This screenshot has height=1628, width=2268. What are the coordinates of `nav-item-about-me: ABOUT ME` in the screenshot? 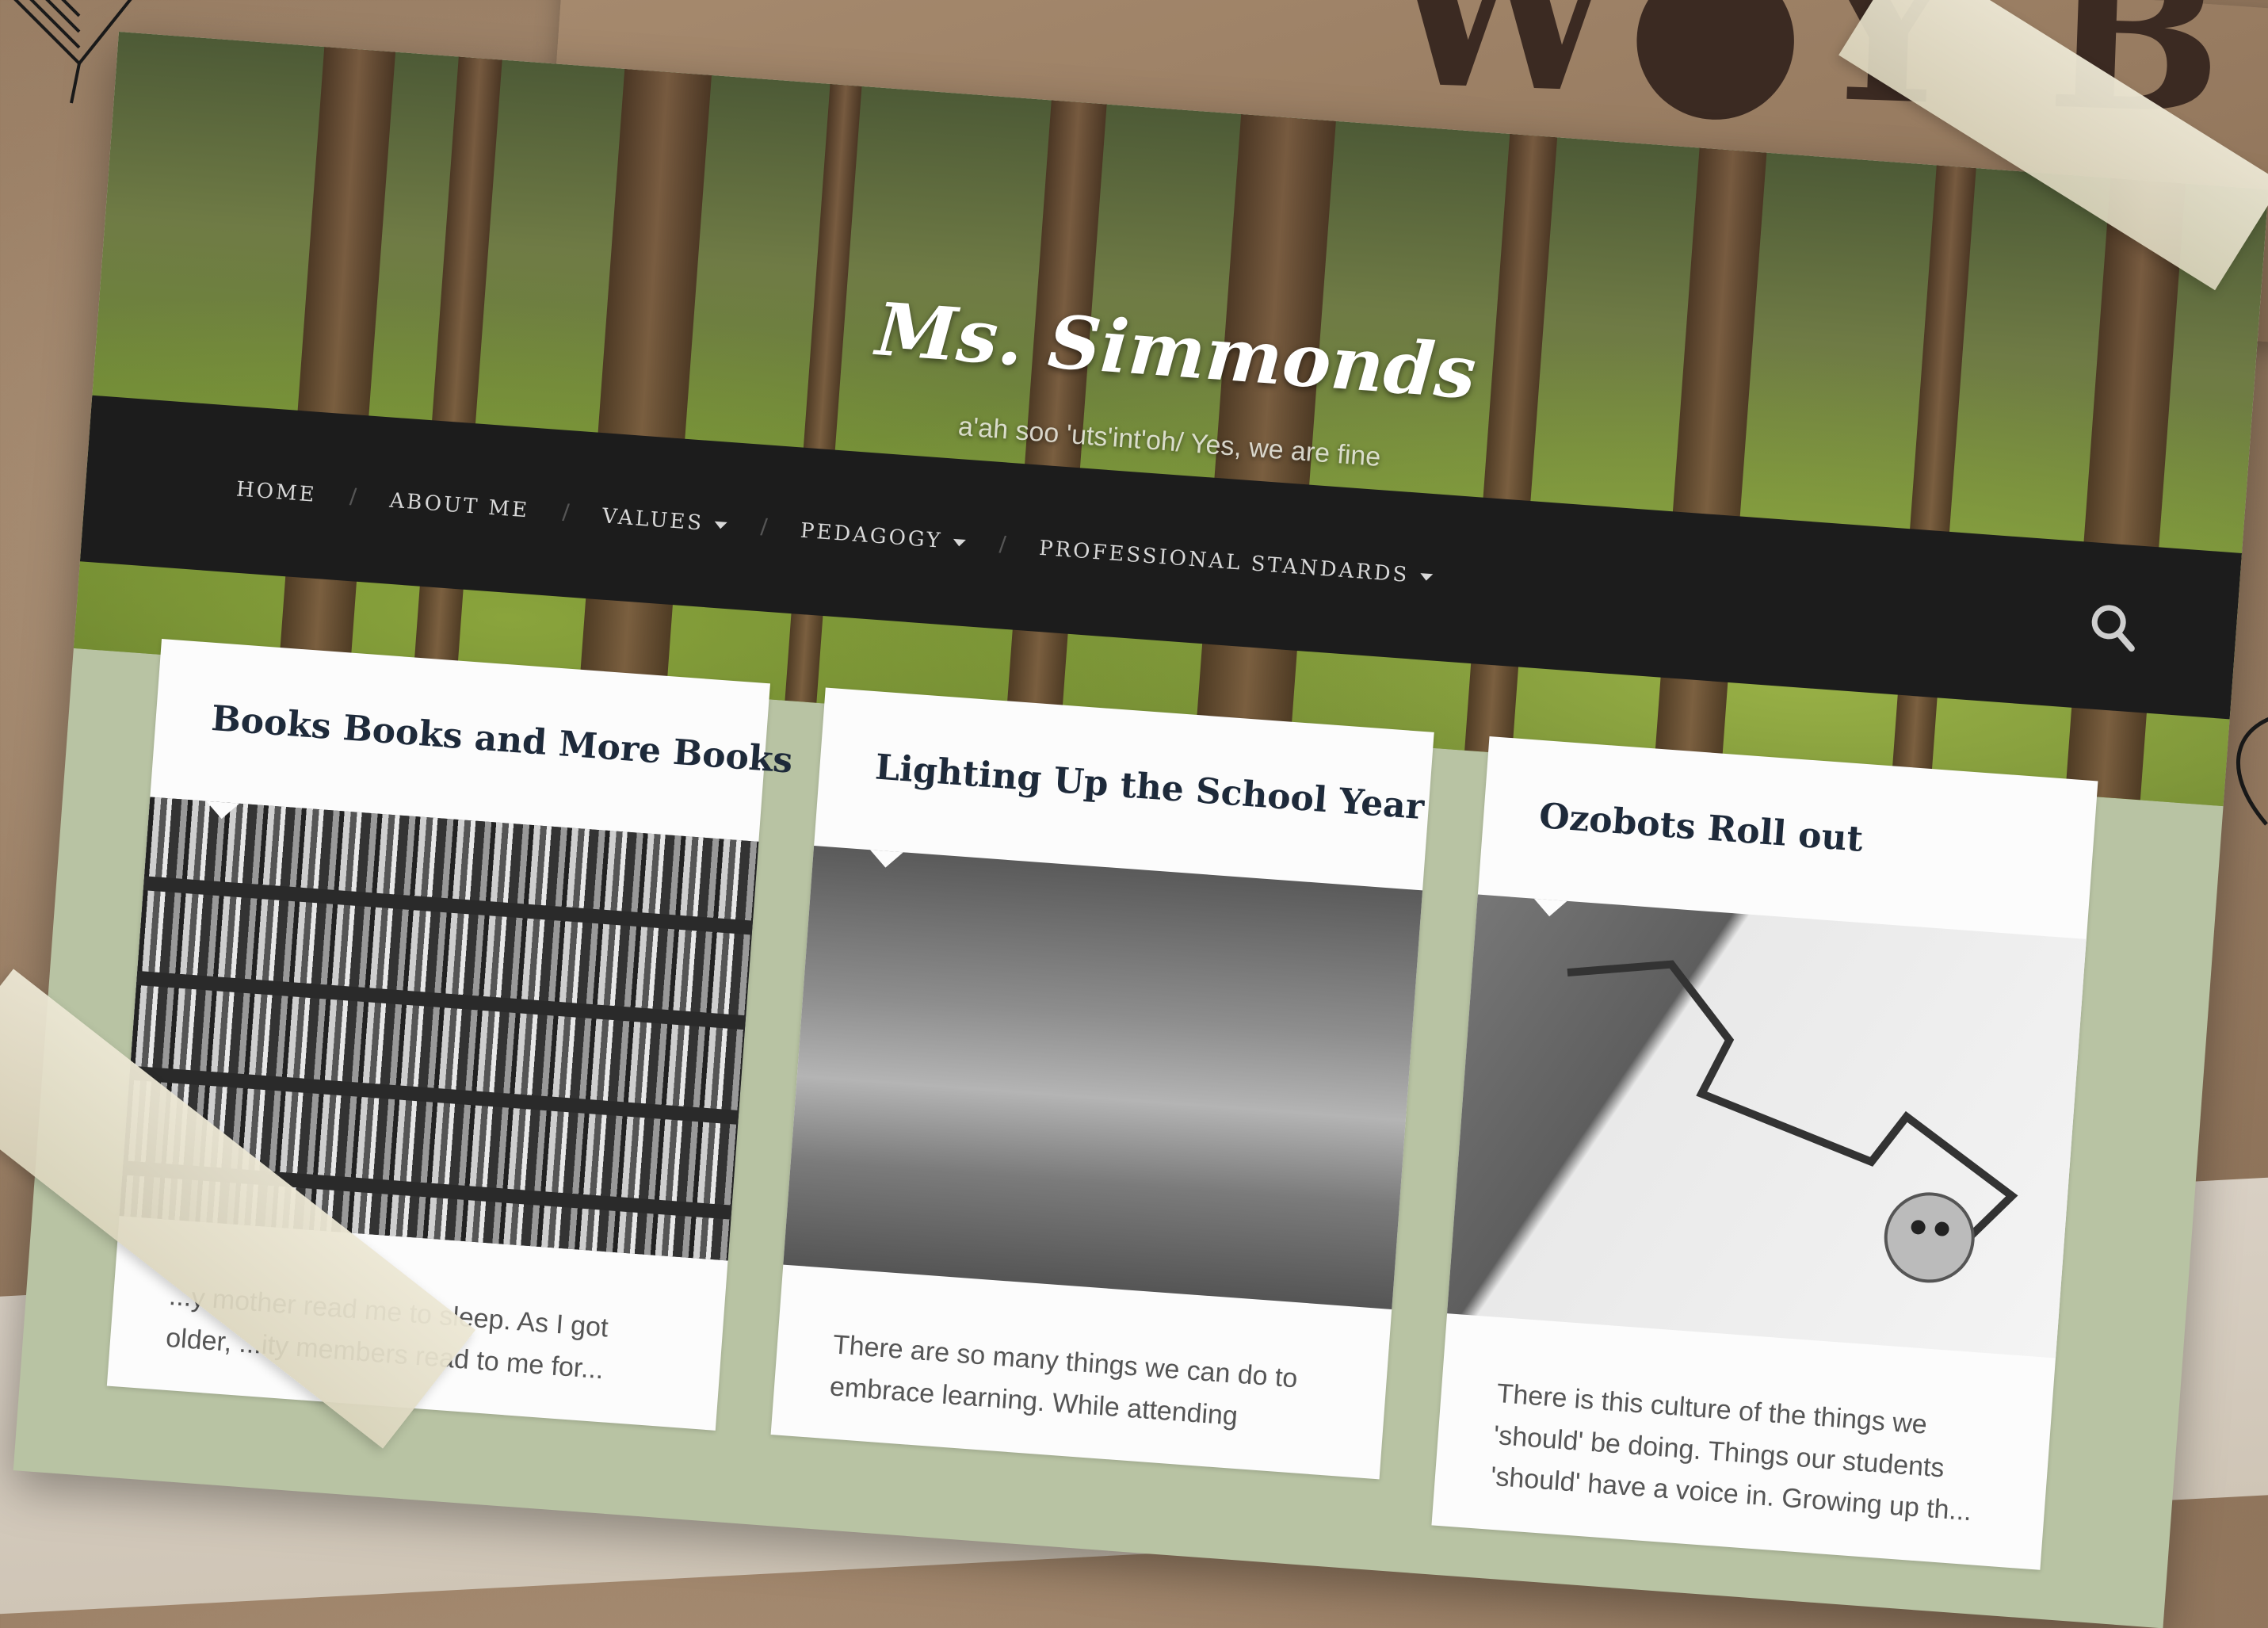 It's located at (459, 506).